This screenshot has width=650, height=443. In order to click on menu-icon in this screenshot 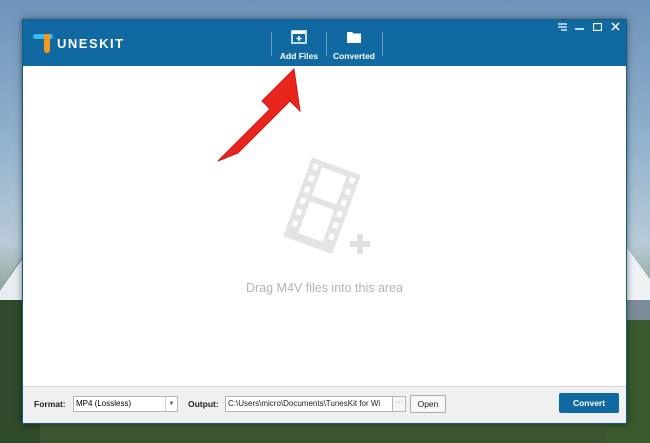, I will do `click(562, 29)`.